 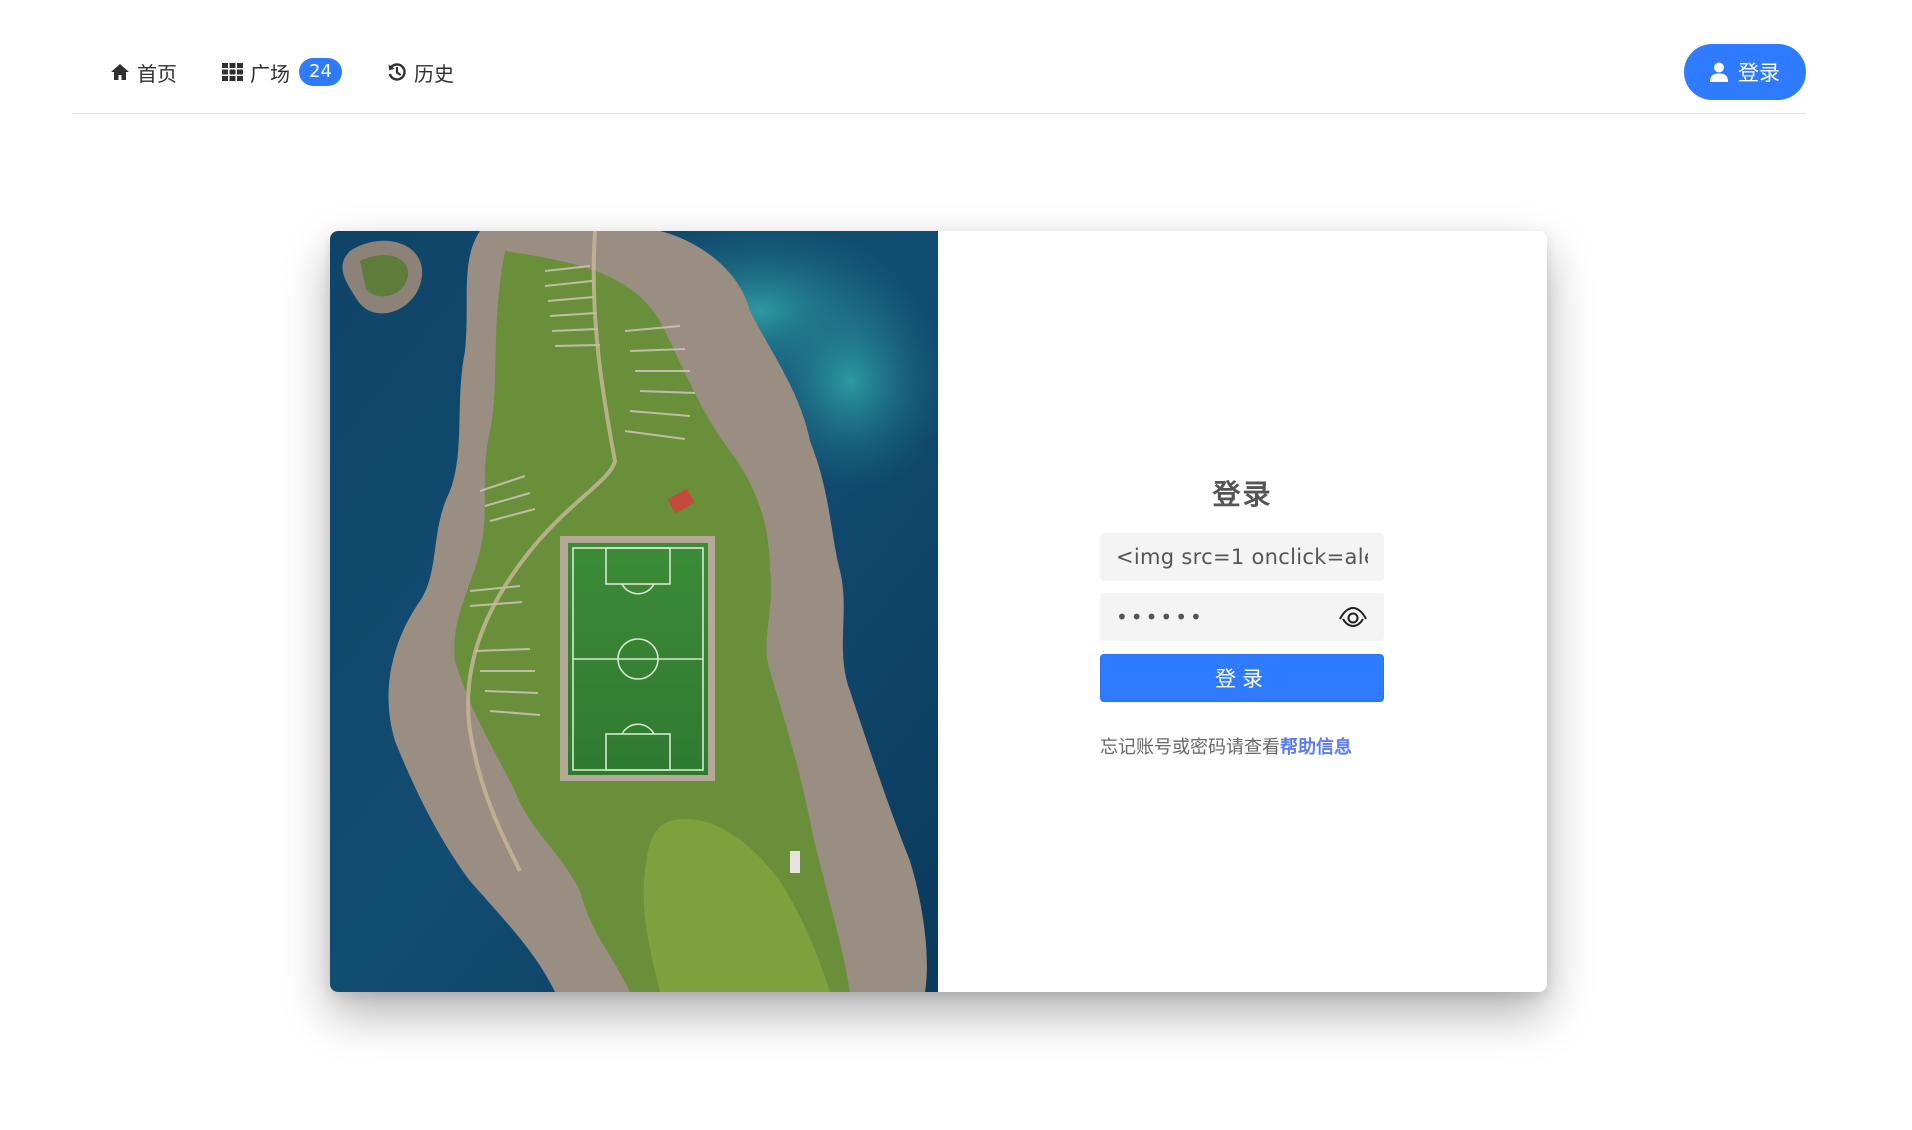 I want to click on login-button-label: 登录, so click(x=1759, y=73).